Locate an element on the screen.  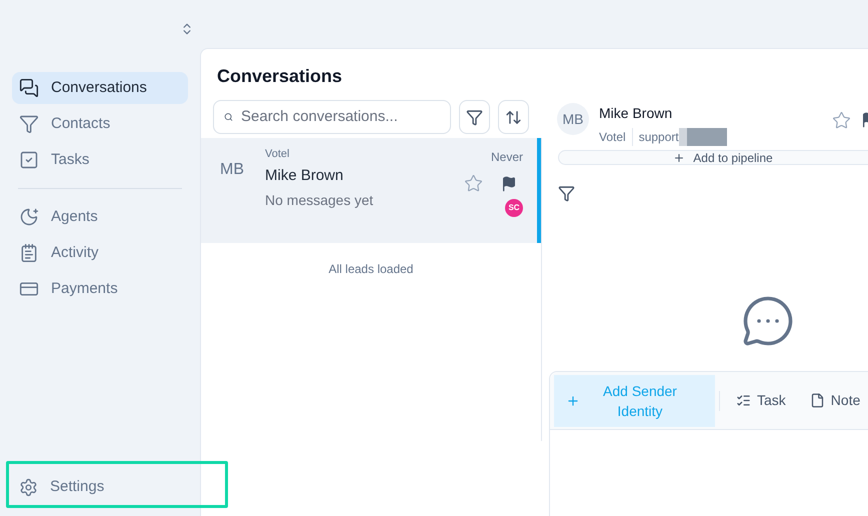
sort-button is located at coordinates (513, 117).